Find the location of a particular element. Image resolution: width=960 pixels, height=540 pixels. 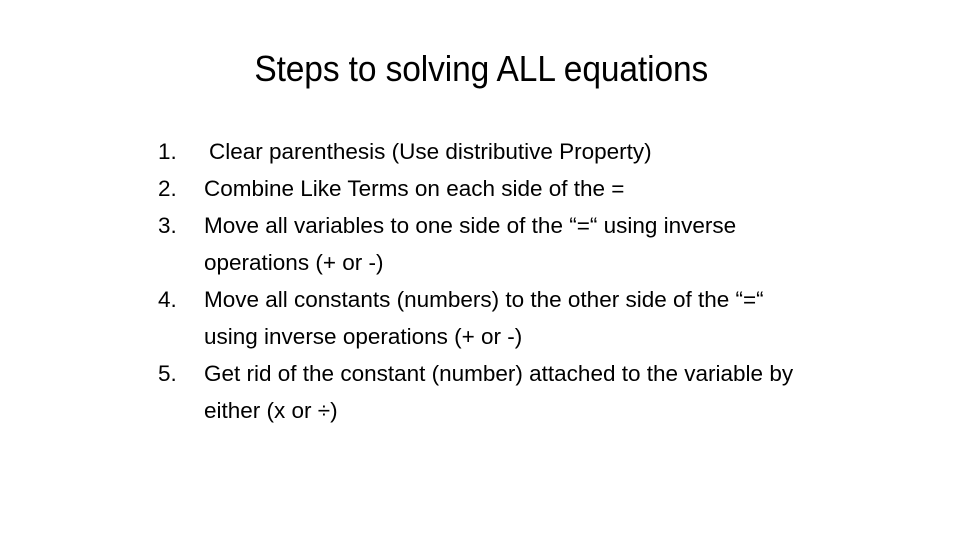

list-item-text: Combine Like Terms on each side of the = is located at coordinates (414, 188).